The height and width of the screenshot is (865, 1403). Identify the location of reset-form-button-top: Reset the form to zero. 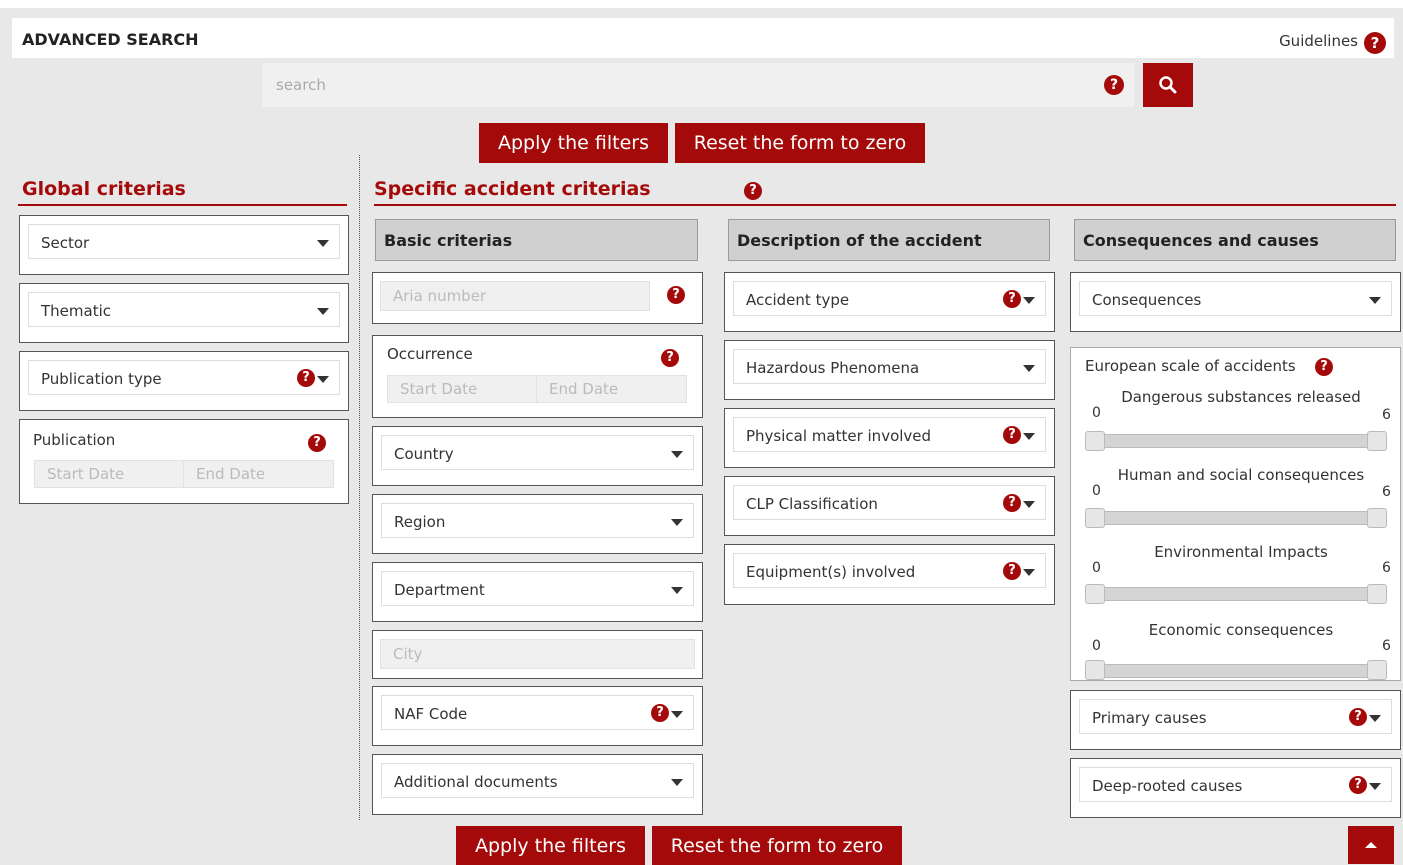
(800, 143).